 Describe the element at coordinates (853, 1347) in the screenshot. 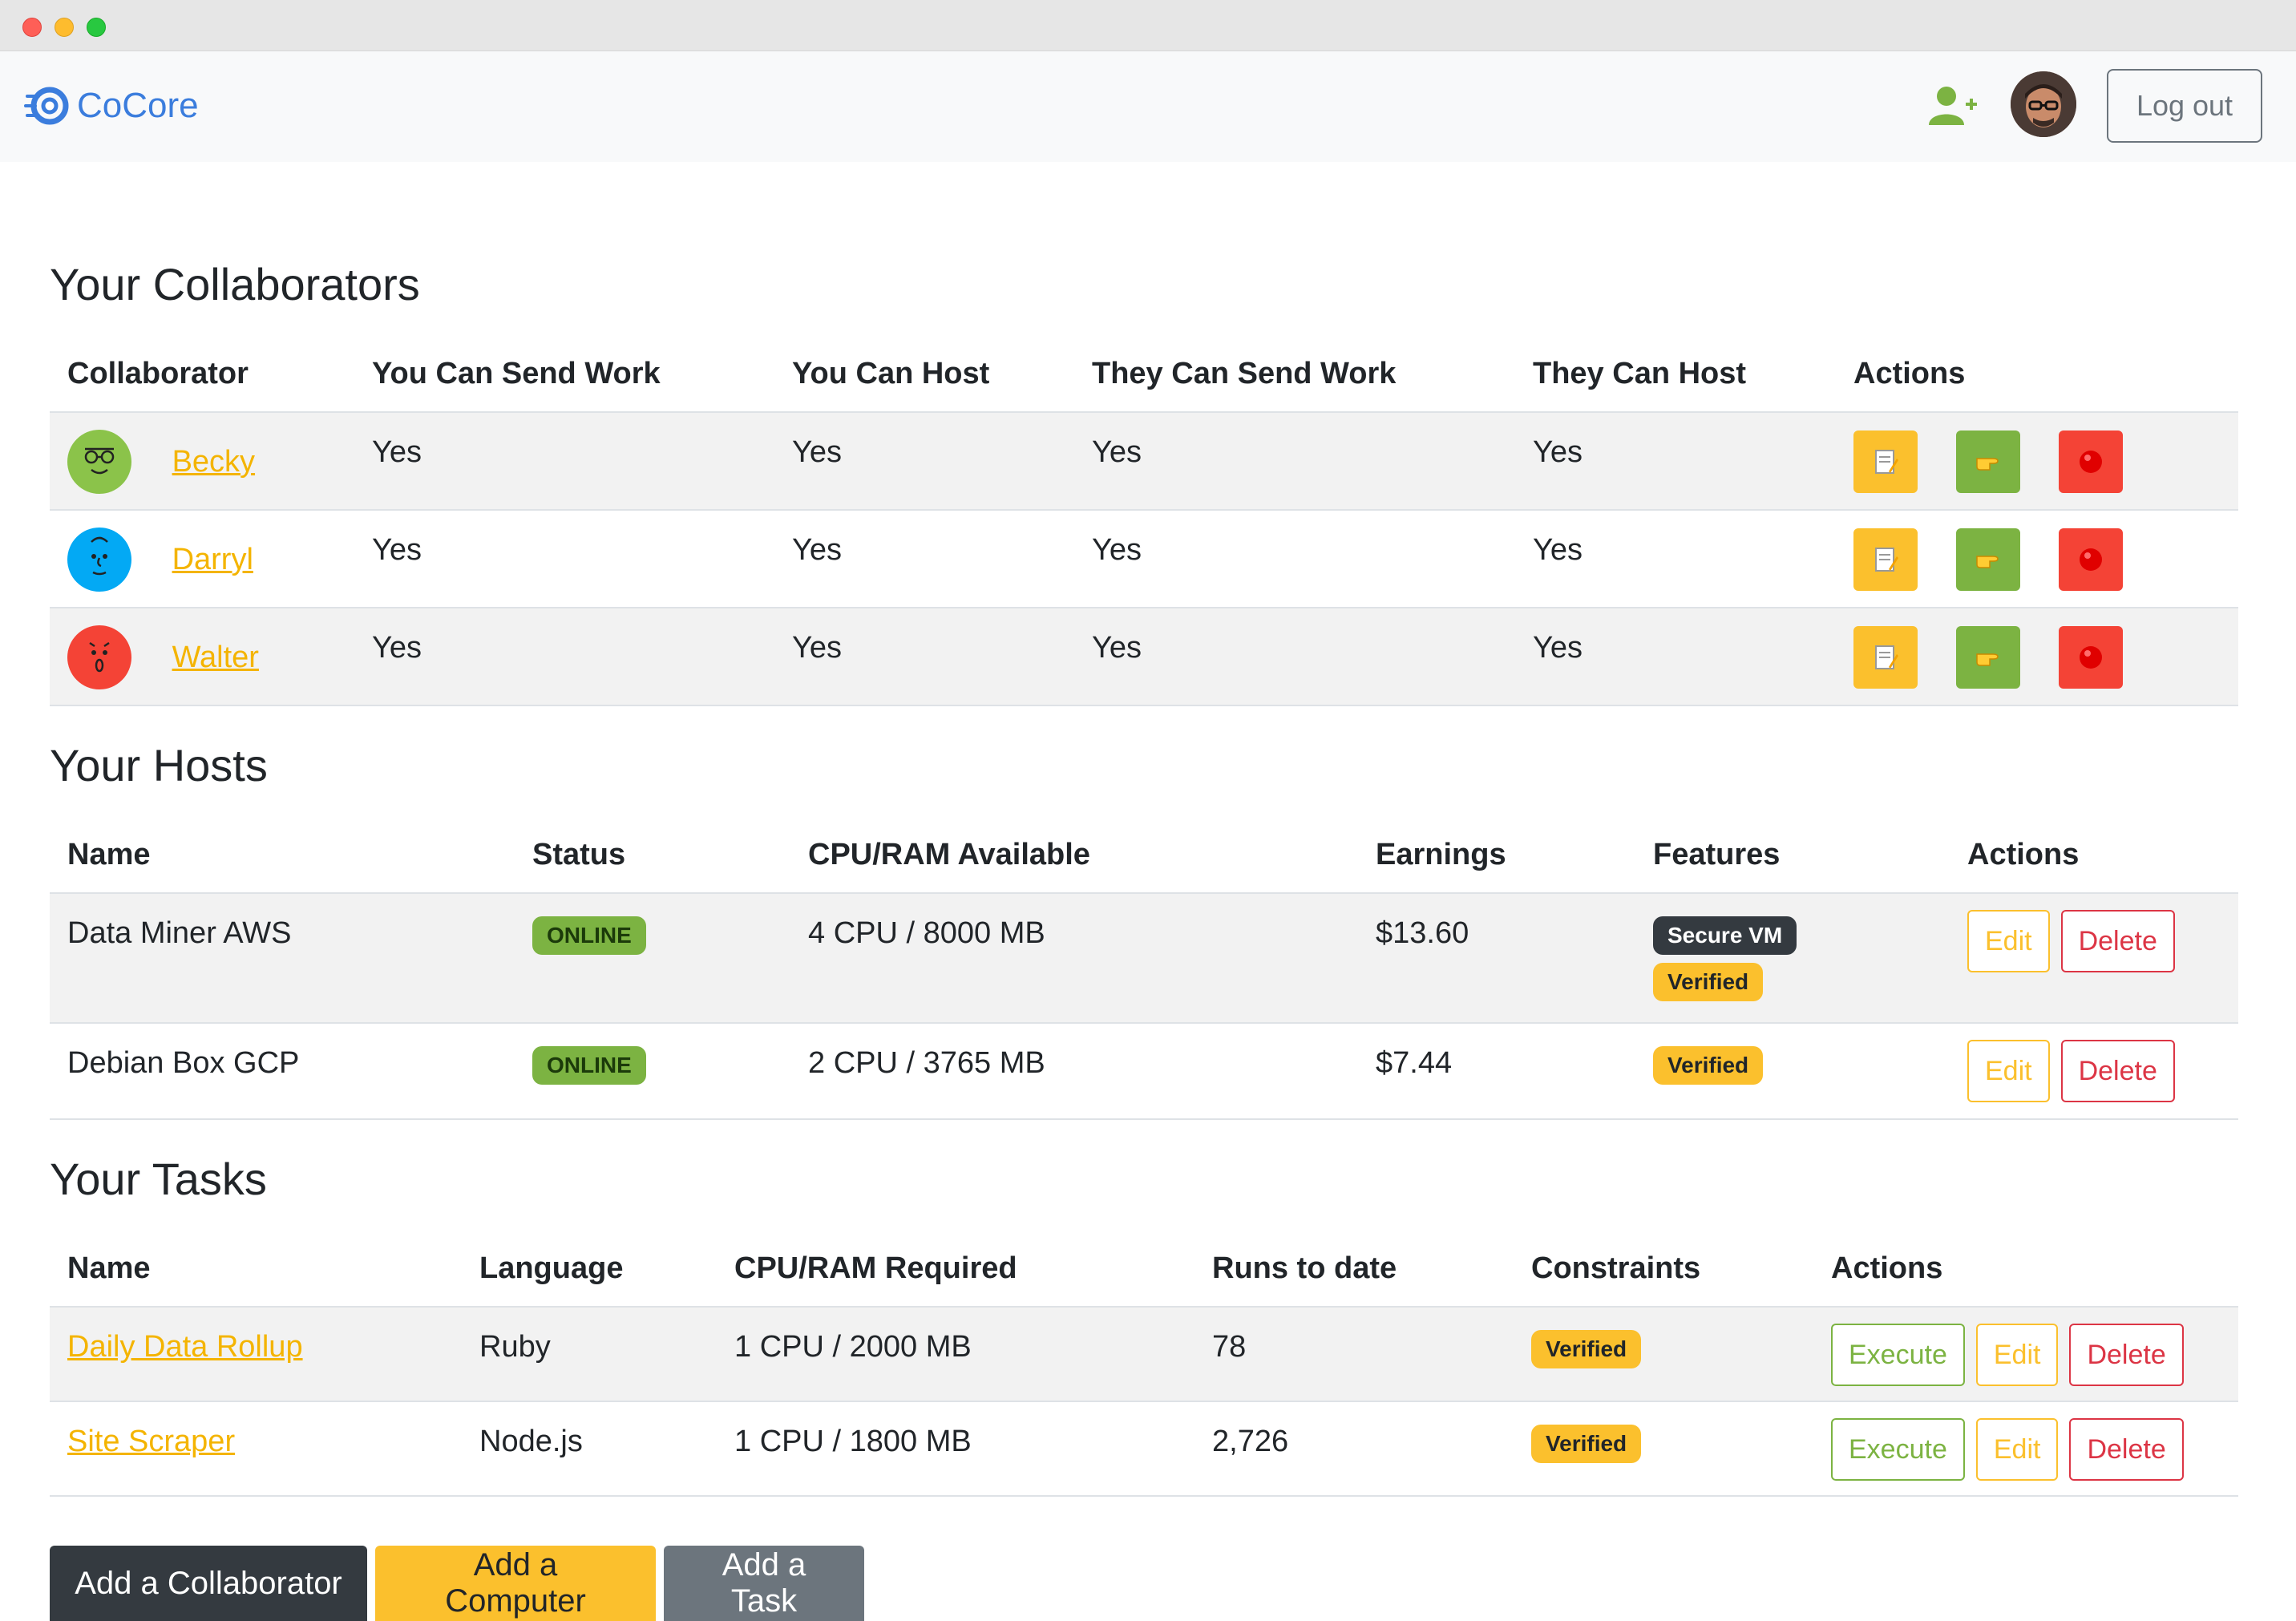

I see `task-cpu-ram: 1 CPU / 2000 MB` at that location.